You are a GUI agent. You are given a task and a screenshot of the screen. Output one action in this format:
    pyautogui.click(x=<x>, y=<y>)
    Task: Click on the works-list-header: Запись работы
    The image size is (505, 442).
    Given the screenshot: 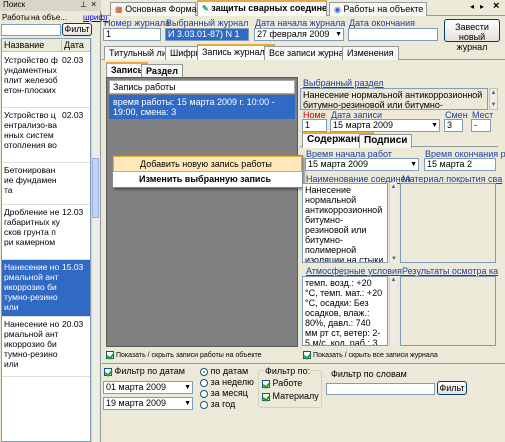 What is the action you would take?
    pyautogui.click(x=202, y=87)
    